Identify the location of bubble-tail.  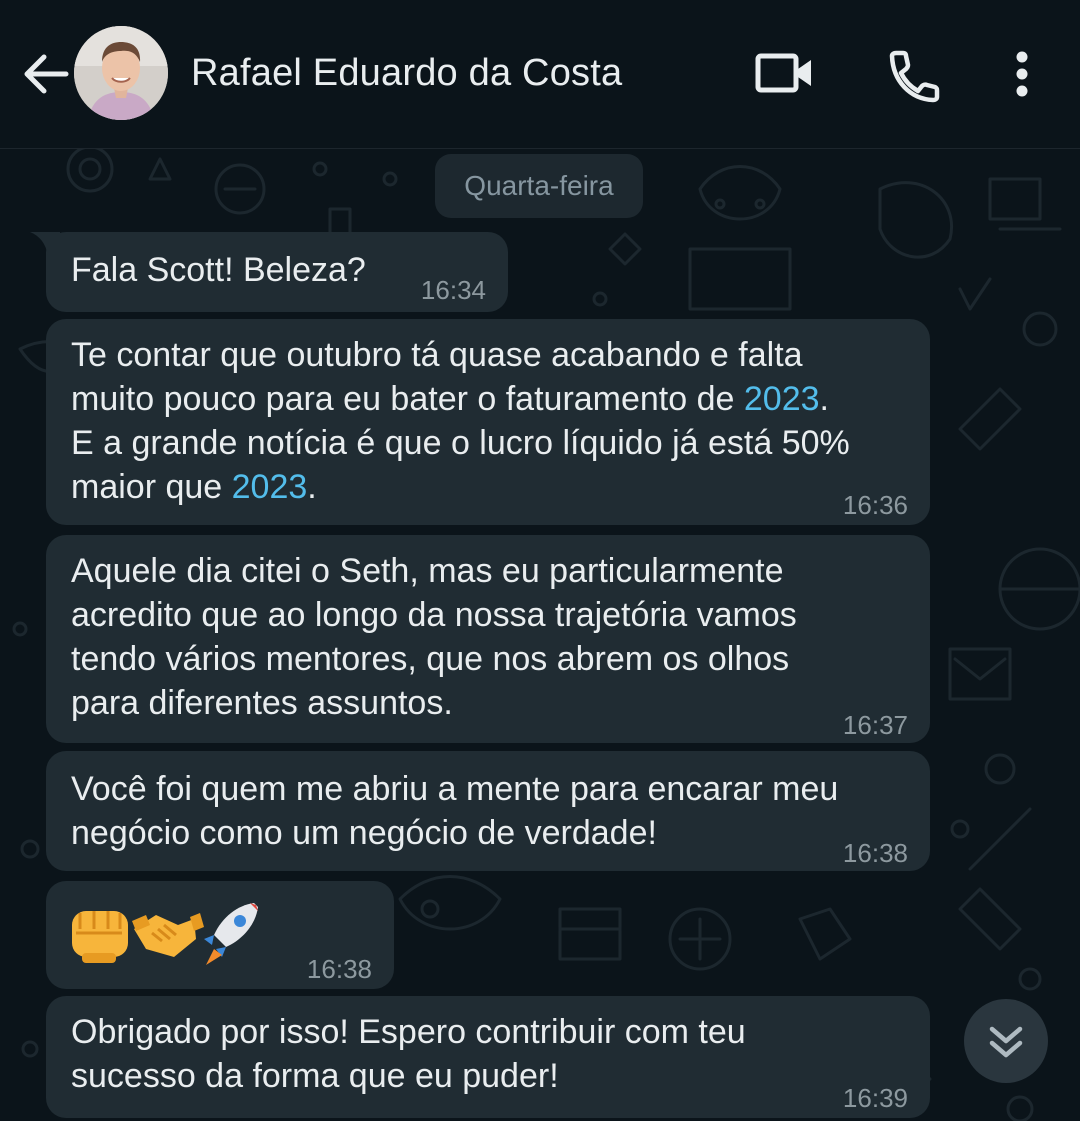
(45, 244).